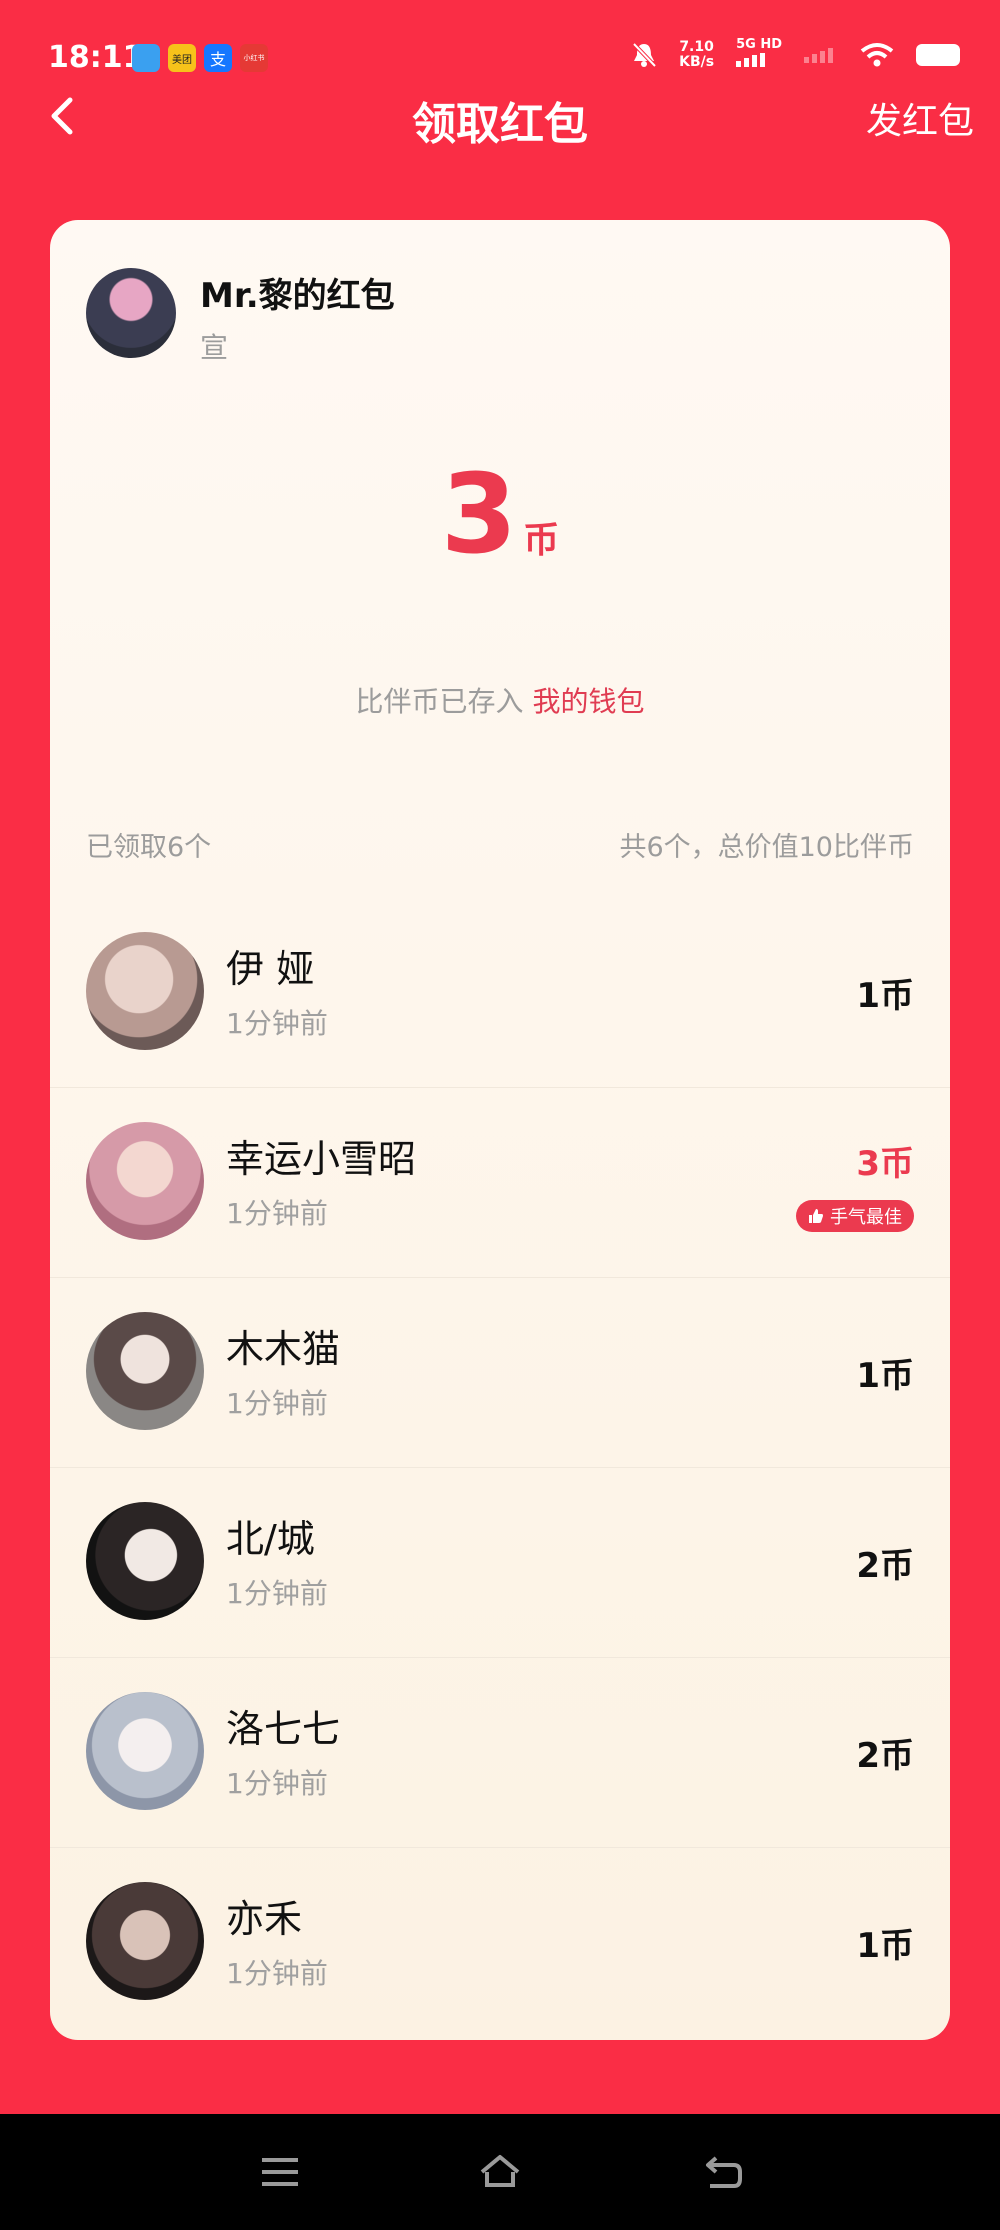 Image resolution: width=1000 pixels, height=2230 pixels. What do you see at coordinates (724, 2172) in the screenshot?
I see `back-icon` at bounding box center [724, 2172].